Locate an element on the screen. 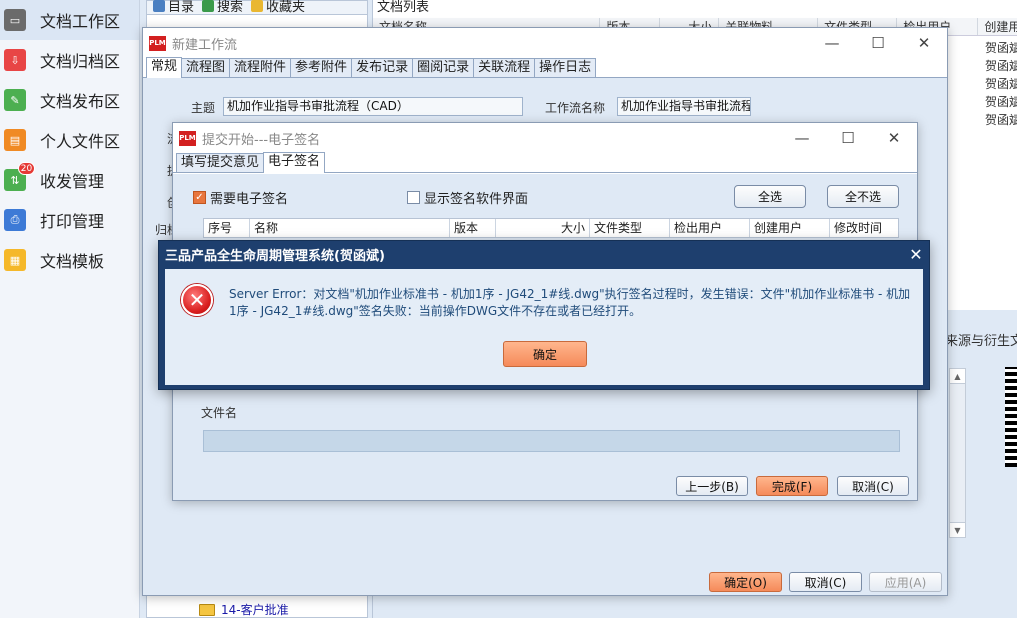 This screenshot has height=618, width=1017. filename-label: 文件名 is located at coordinates (219, 413).